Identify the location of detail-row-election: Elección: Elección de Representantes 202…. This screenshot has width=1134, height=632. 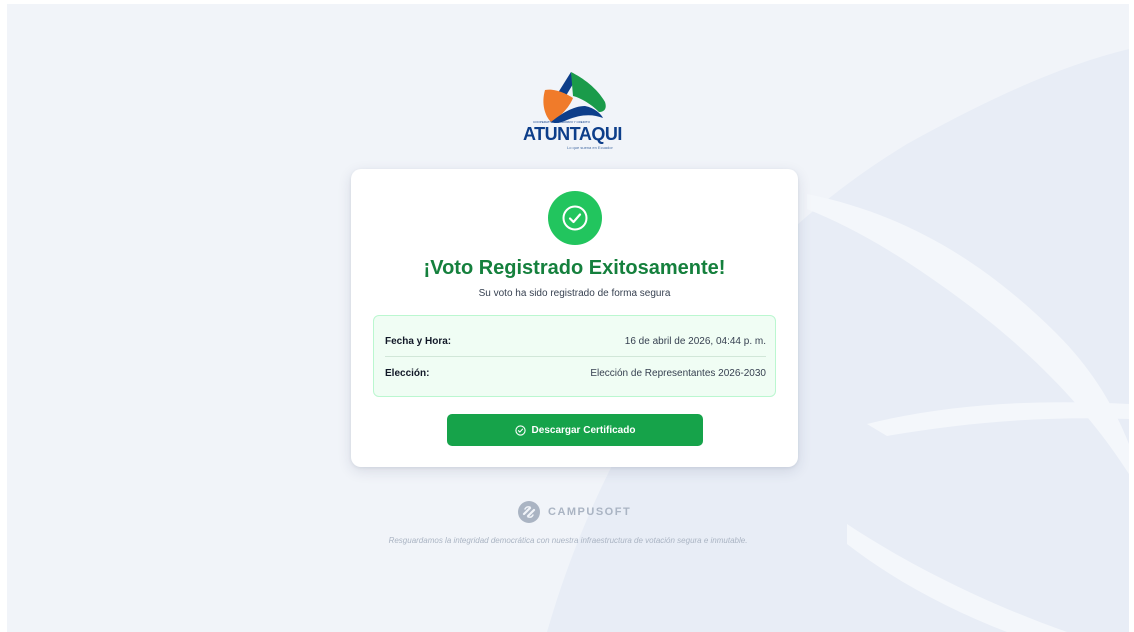
(575, 374).